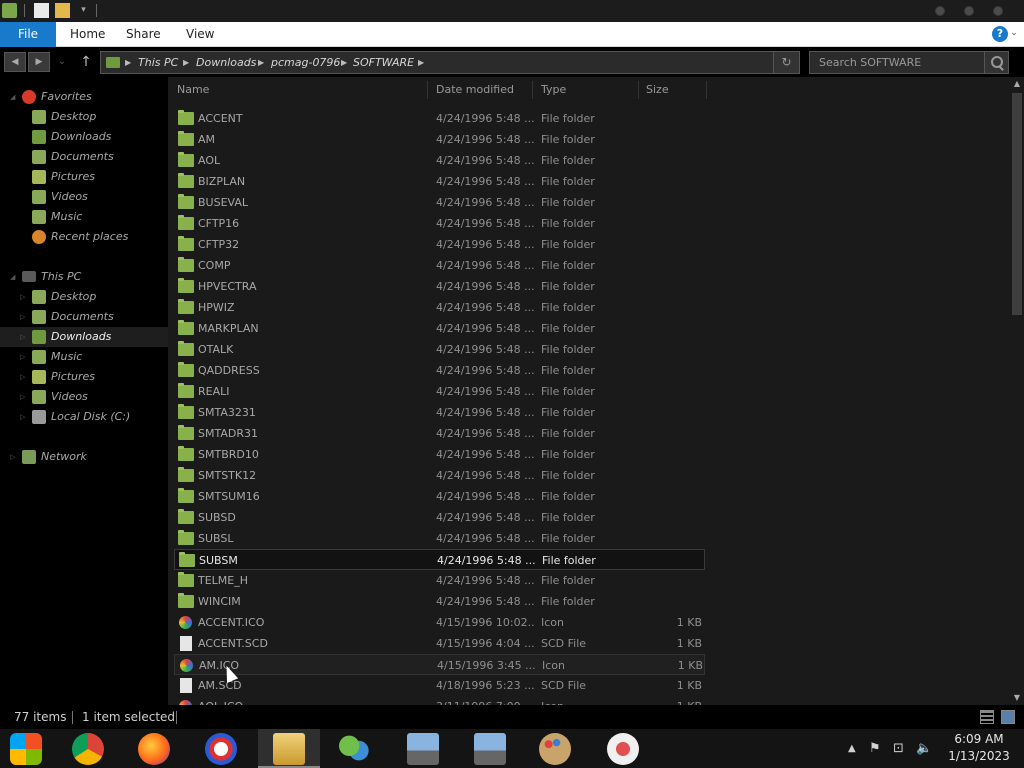 The height and width of the screenshot is (768, 1024). I want to click on file-row: AM.SCD 4/18/1996 5:23 ... SCD File 1 KB, so click(439, 685).